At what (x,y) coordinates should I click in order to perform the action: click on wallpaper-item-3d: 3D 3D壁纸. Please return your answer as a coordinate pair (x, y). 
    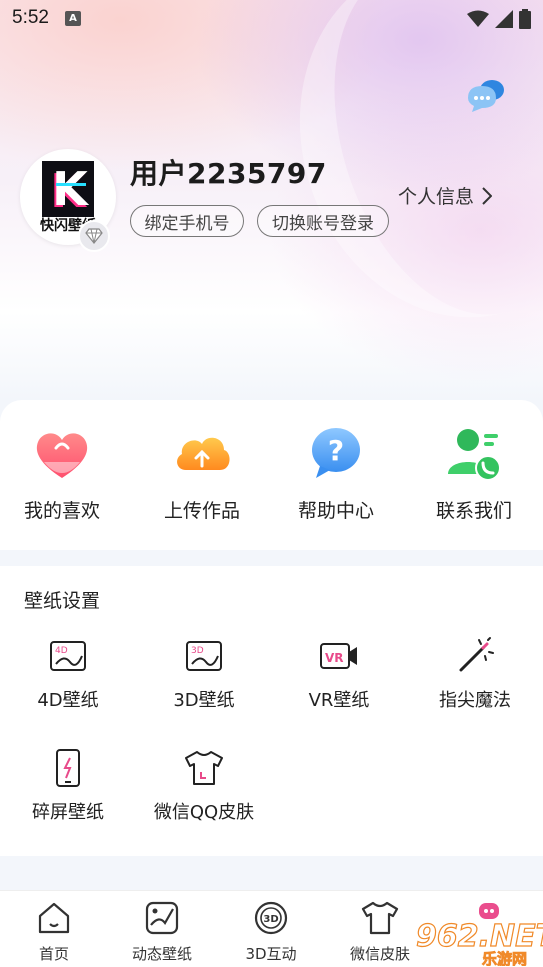
    Looking at the image, I should click on (204, 674).